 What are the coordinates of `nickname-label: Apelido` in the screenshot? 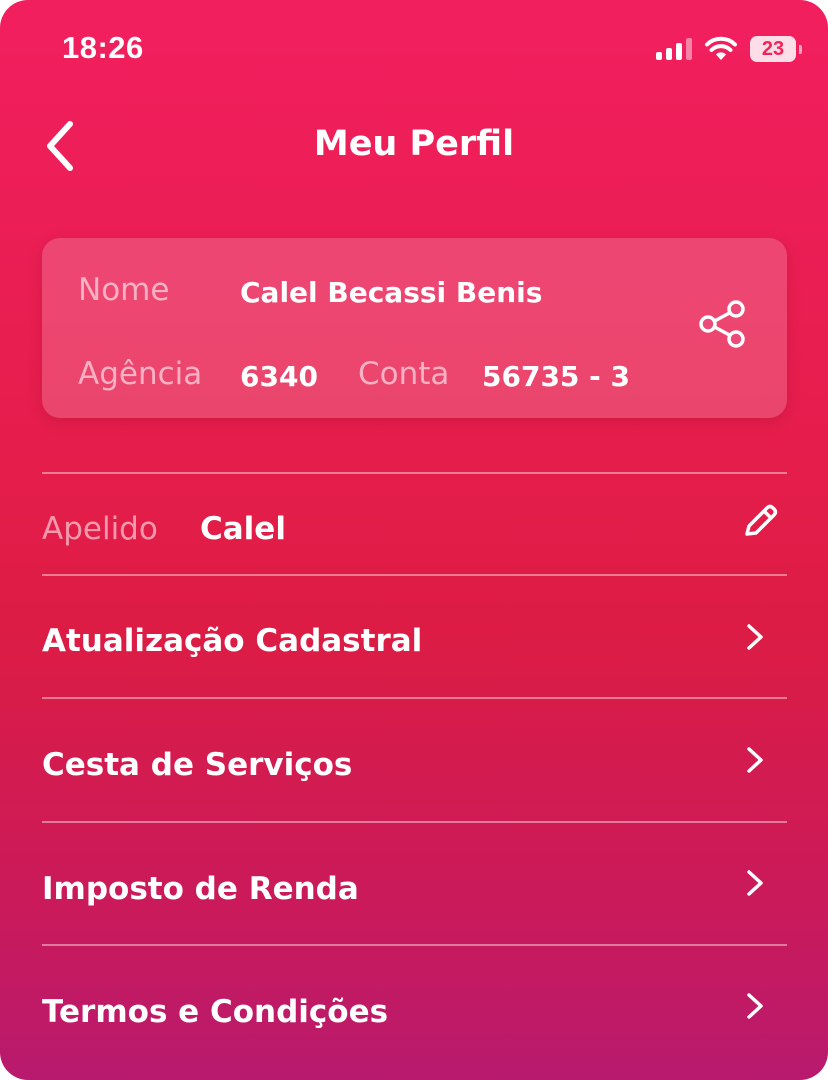 It's located at (100, 529).